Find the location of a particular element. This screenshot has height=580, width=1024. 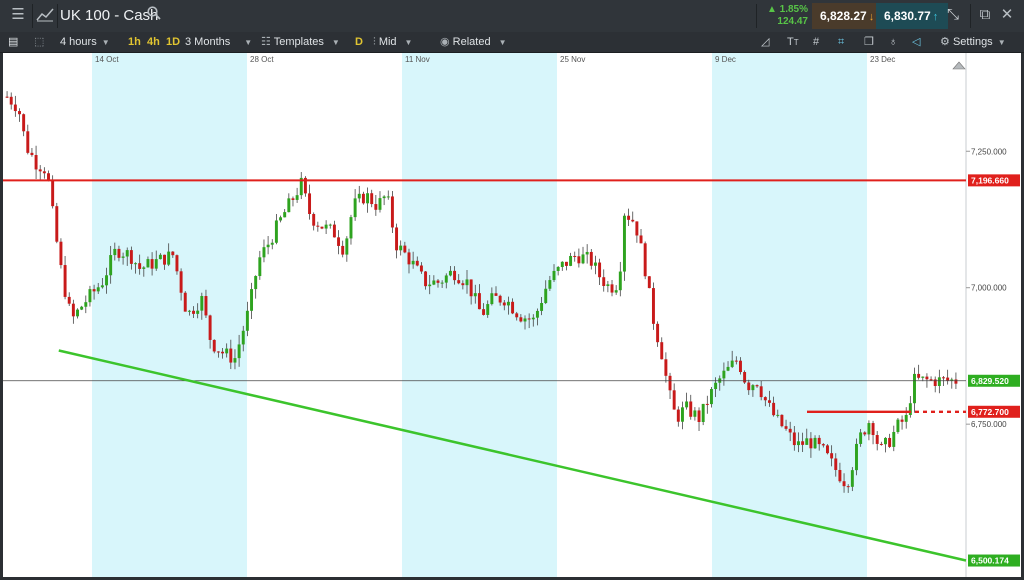

sell-price-button: 6,828.27 ↓ is located at coordinates (846, 16).